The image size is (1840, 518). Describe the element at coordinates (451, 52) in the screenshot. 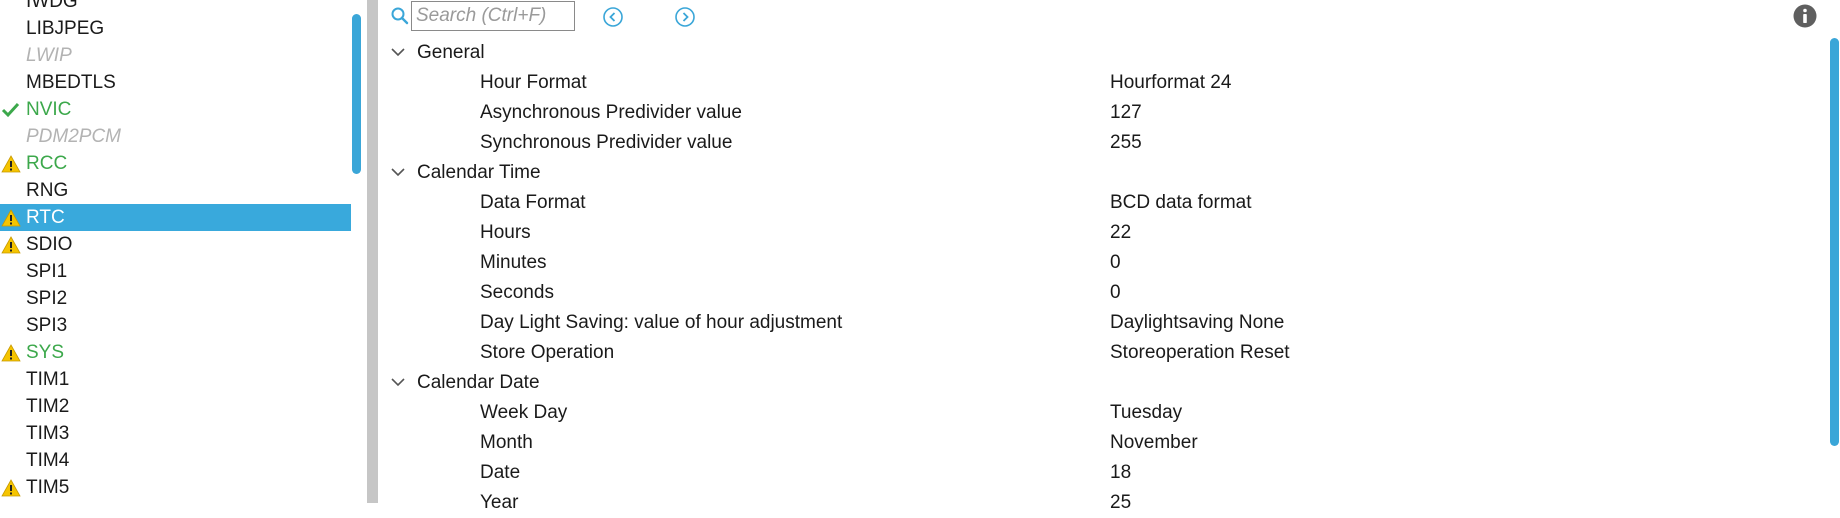

I see `group-title: General` at that location.